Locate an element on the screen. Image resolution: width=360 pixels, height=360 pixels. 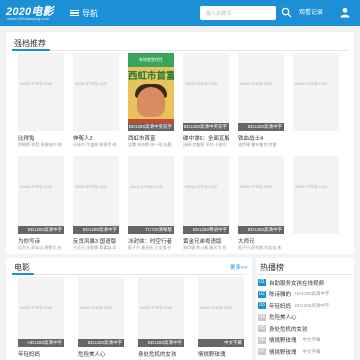
movie-poster: www.370dy.com BD1280粤语中字 is located at coordinates (206, 195).